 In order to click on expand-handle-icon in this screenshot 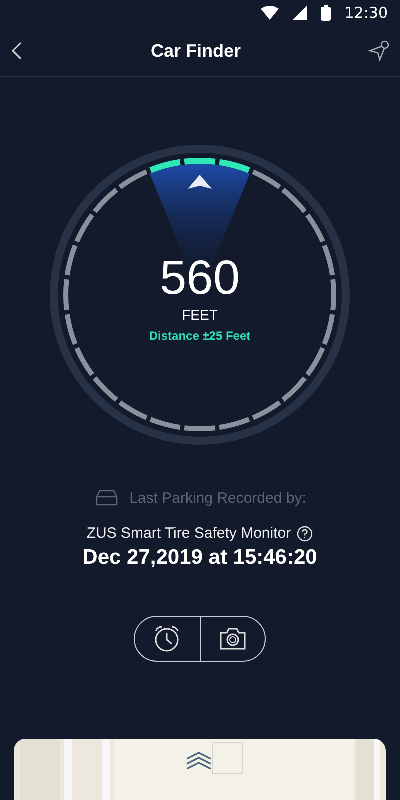, I will do `click(199, 760)`.